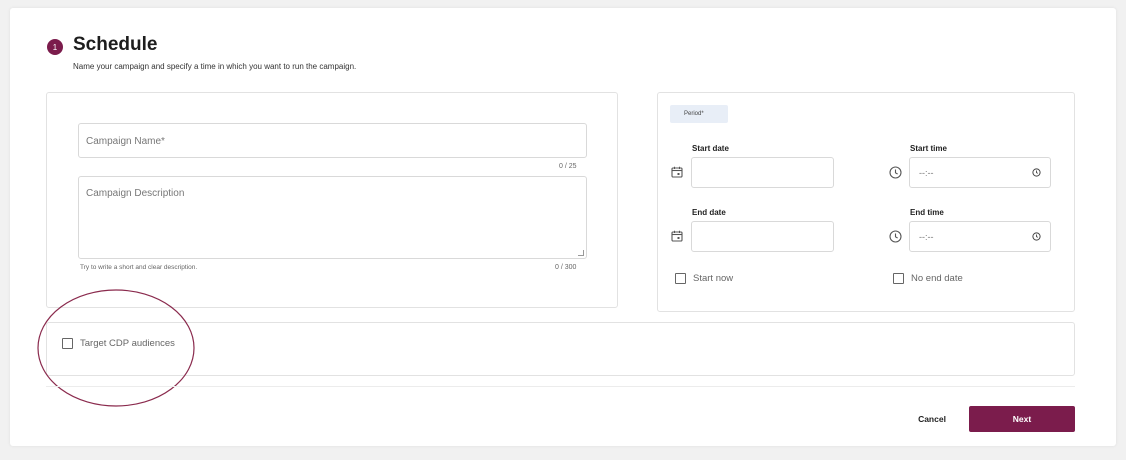 This screenshot has height=460, width=1126. Describe the element at coordinates (568, 166) in the screenshot. I see `campaign-name-counter: 0 / 25` at that location.